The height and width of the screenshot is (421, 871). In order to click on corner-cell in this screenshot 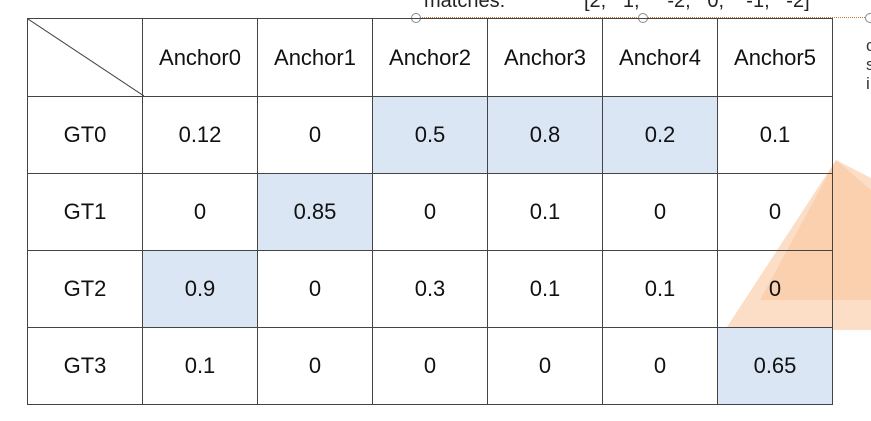, I will do `click(85, 57)`.